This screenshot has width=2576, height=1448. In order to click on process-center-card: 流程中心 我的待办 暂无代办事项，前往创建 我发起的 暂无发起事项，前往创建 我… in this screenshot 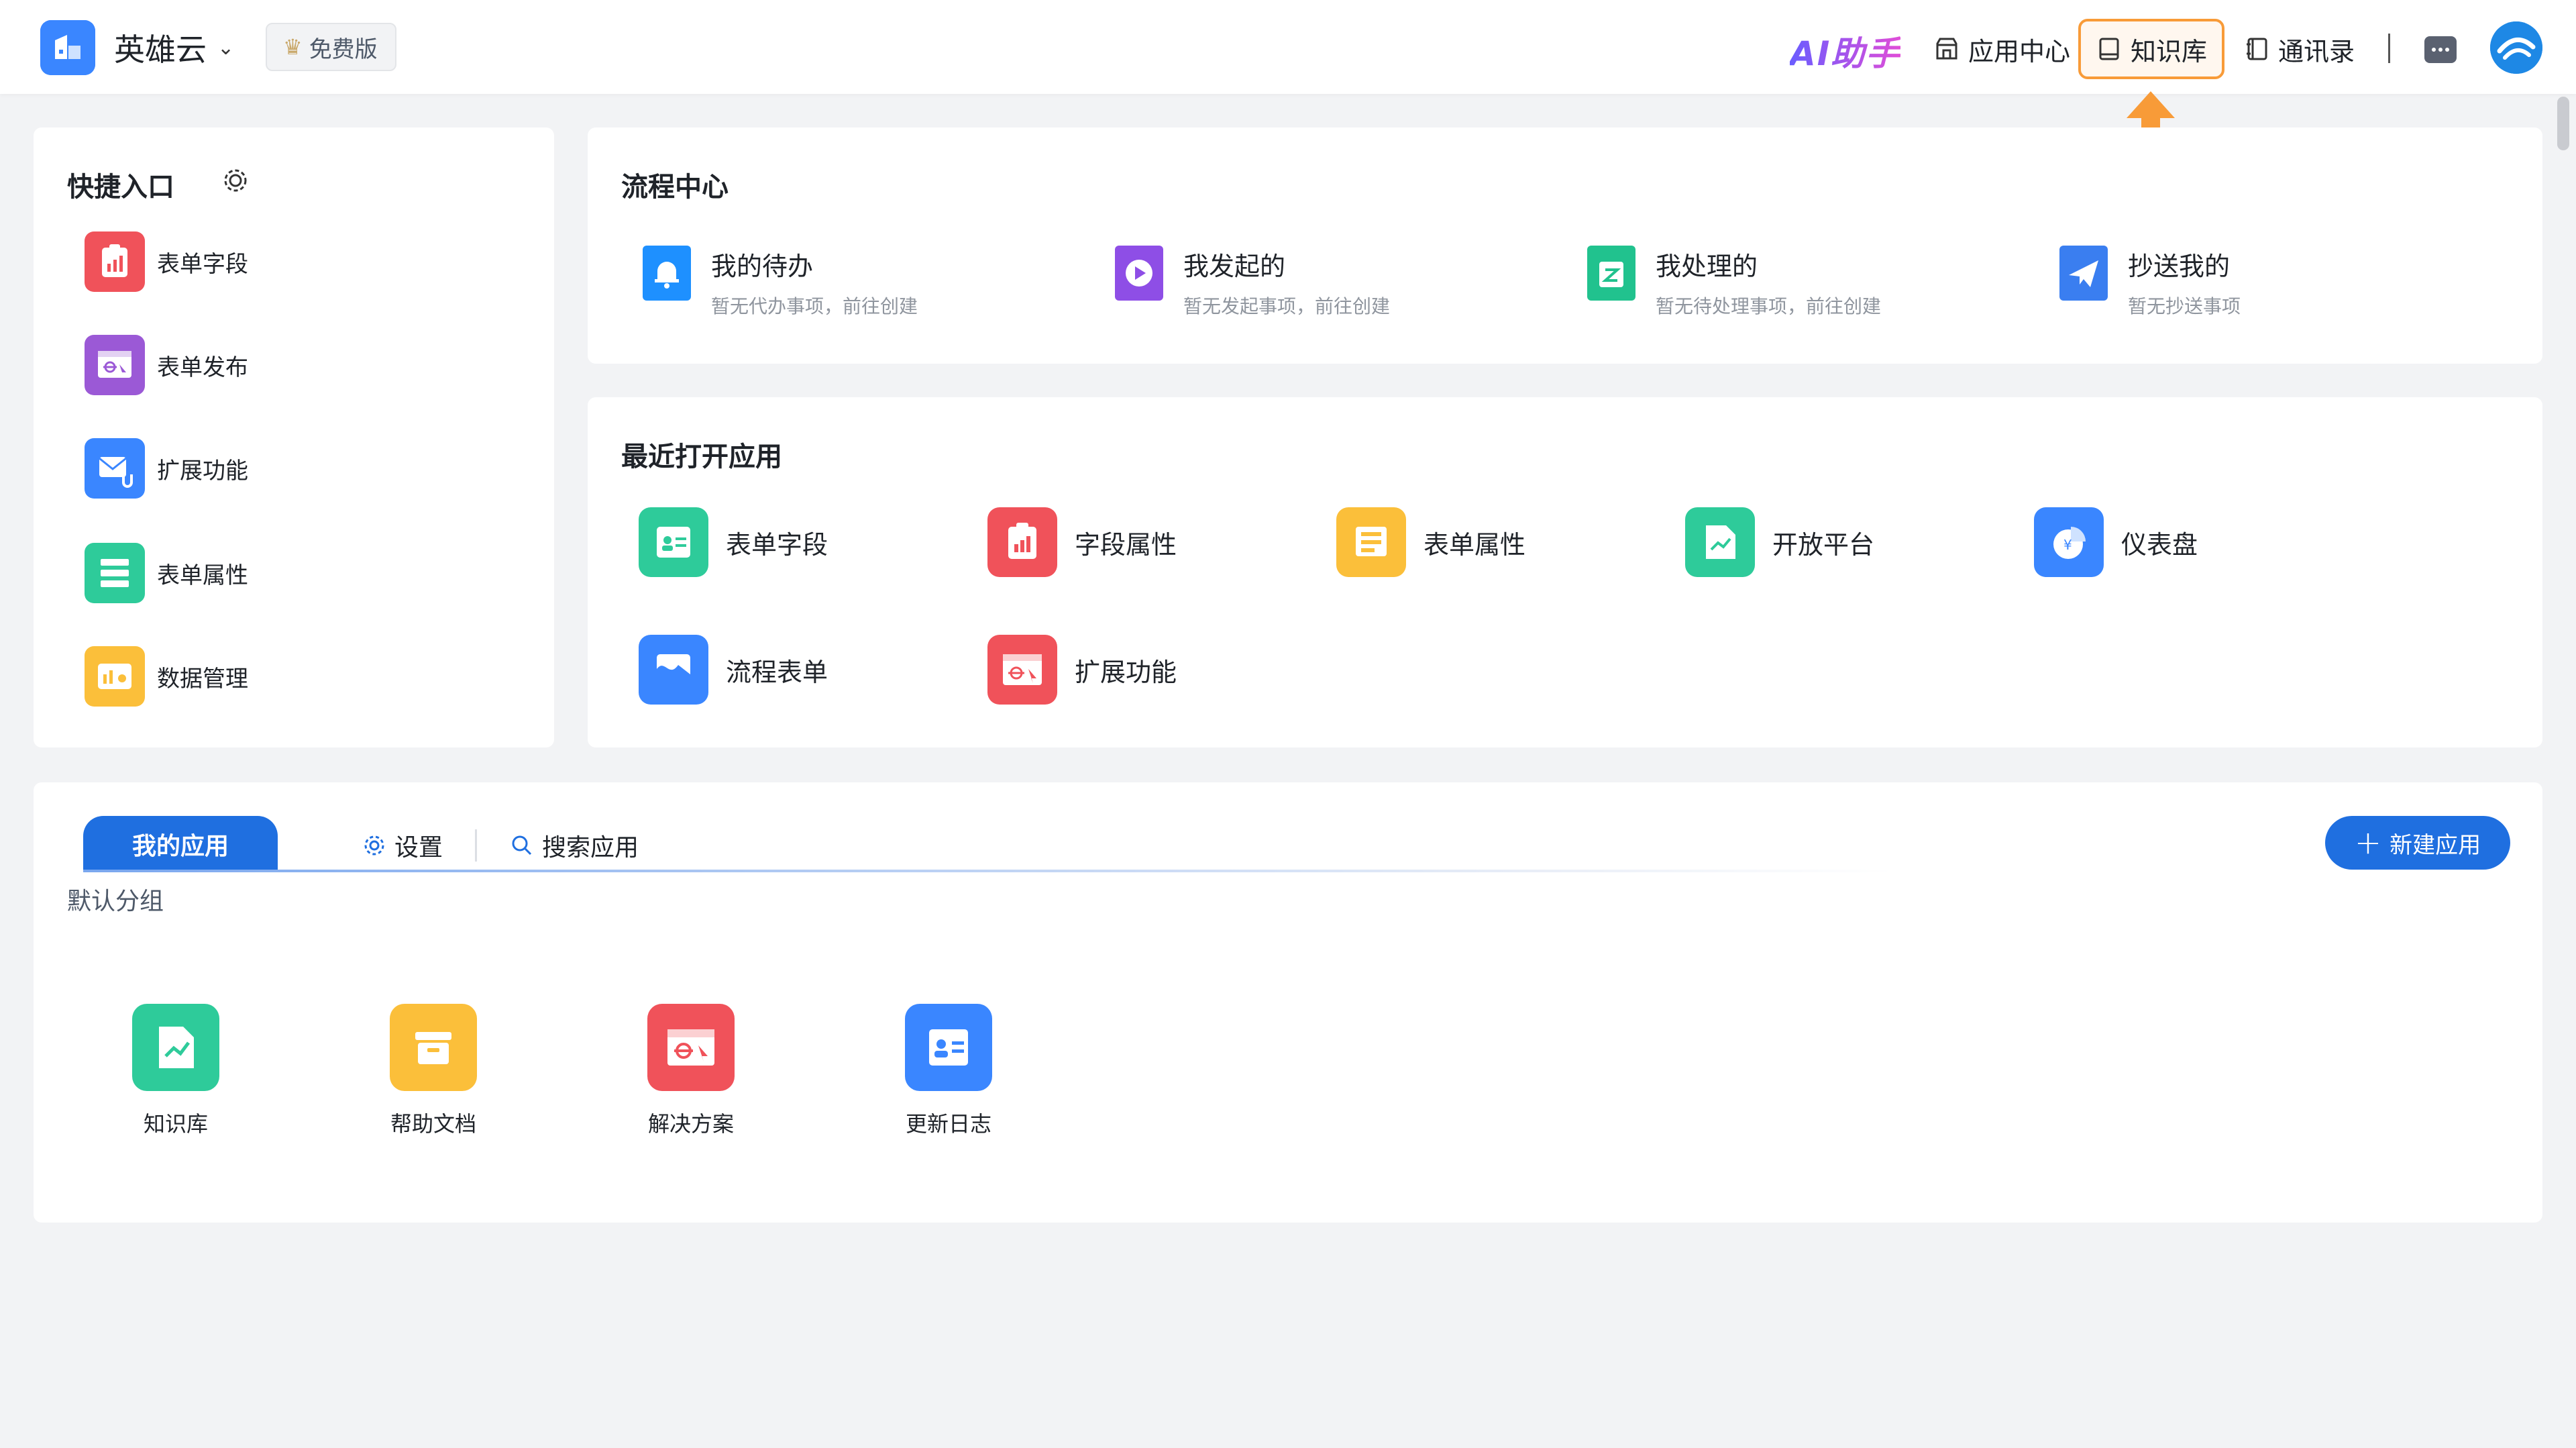, I will do `click(1565, 245)`.